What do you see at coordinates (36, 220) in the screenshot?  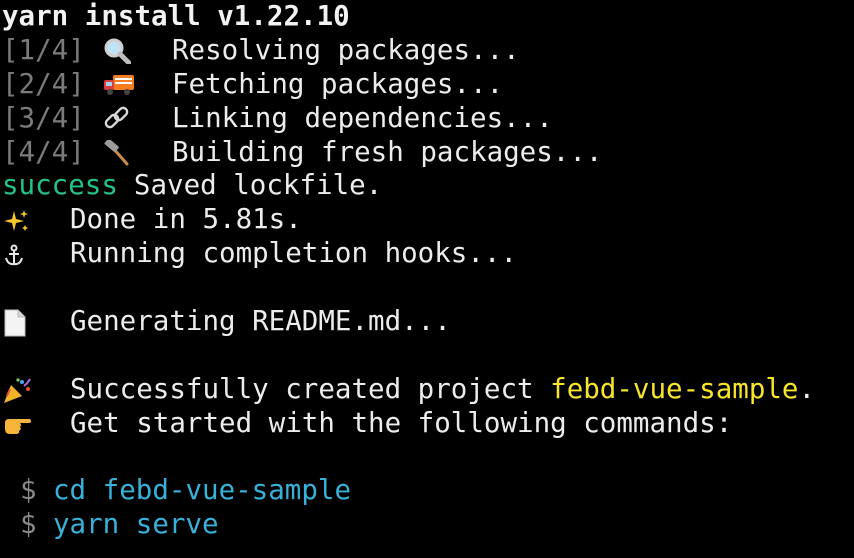 I see `sparkles-icon` at bounding box center [36, 220].